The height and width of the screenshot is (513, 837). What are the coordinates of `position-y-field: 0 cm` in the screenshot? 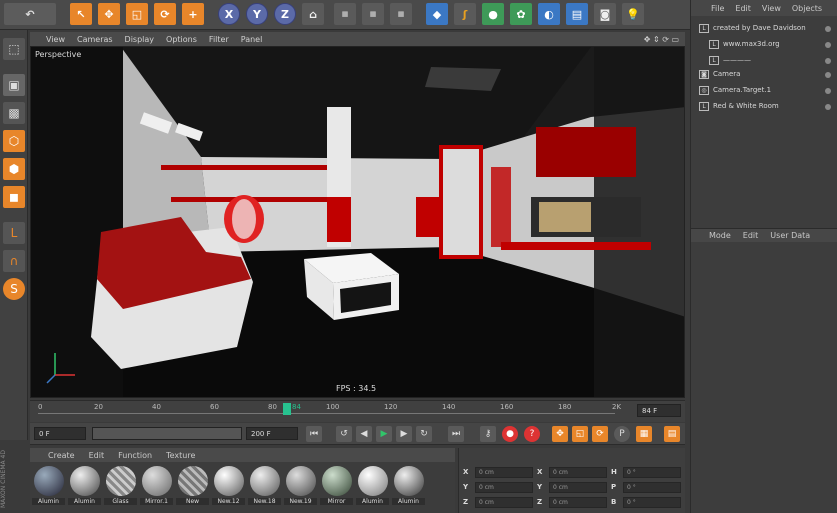 It's located at (504, 487).